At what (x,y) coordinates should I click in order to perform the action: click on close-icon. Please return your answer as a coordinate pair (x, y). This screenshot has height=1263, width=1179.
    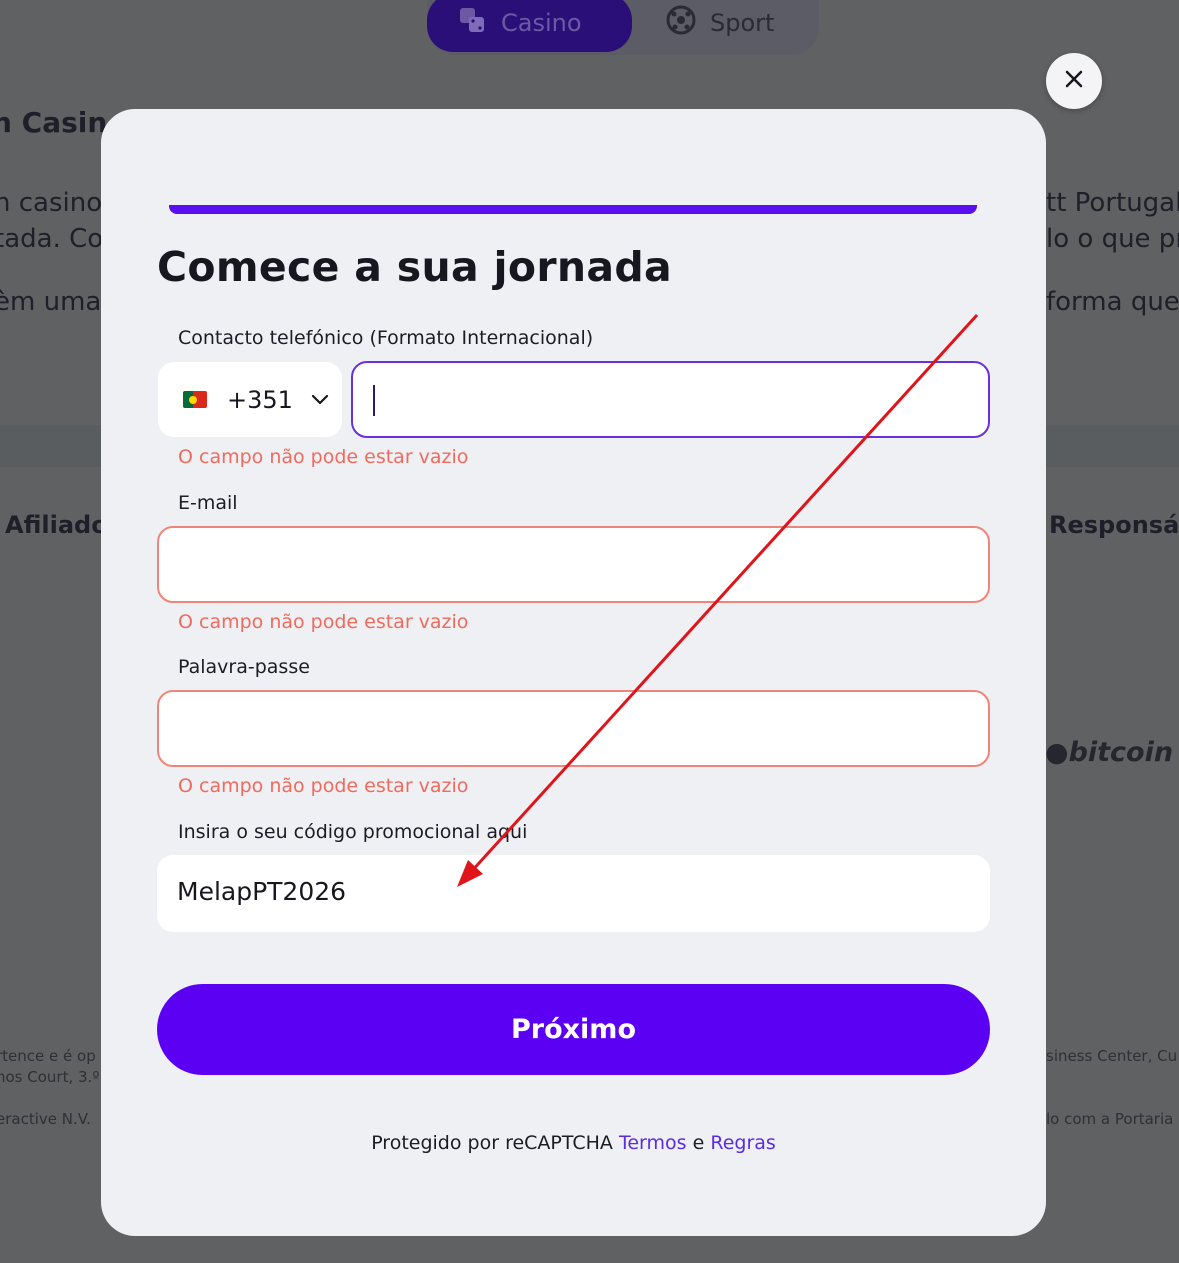
    Looking at the image, I should click on (1074, 81).